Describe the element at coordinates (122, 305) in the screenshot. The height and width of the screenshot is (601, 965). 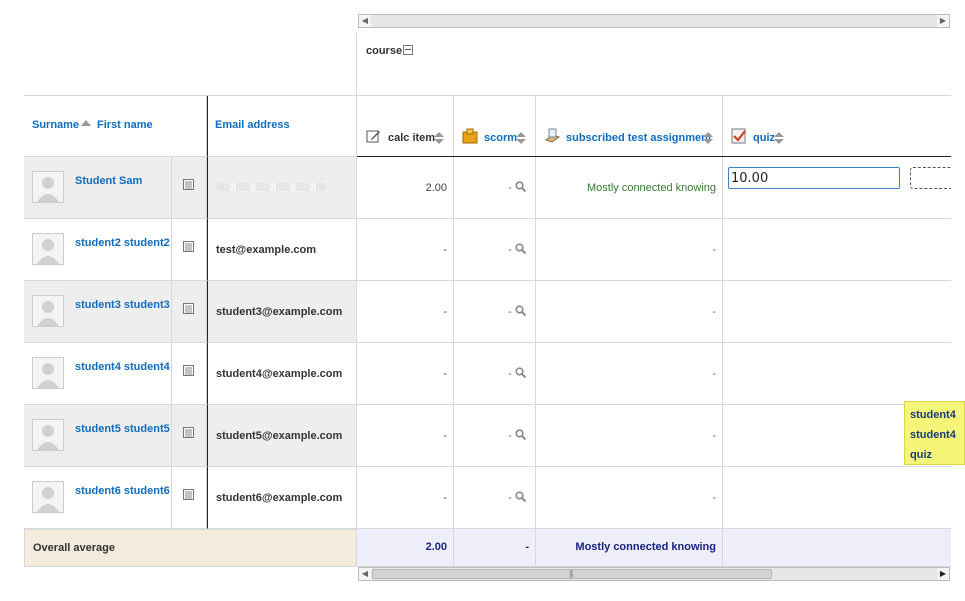
I see `student-name-link: student3 student3` at that location.